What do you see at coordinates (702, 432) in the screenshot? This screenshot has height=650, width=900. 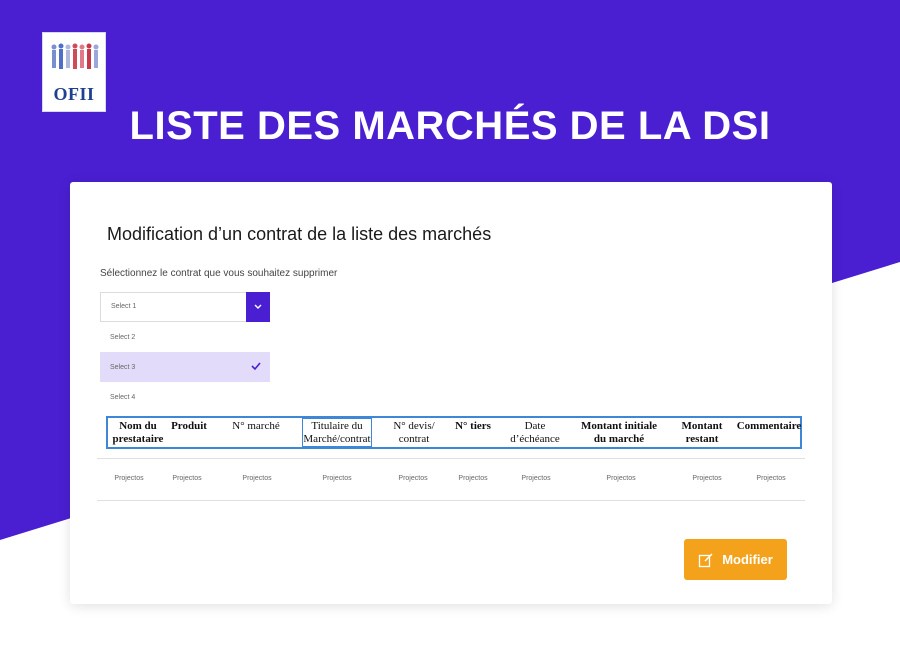 I see `column-header: Montant restant` at bounding box center [702, 432].